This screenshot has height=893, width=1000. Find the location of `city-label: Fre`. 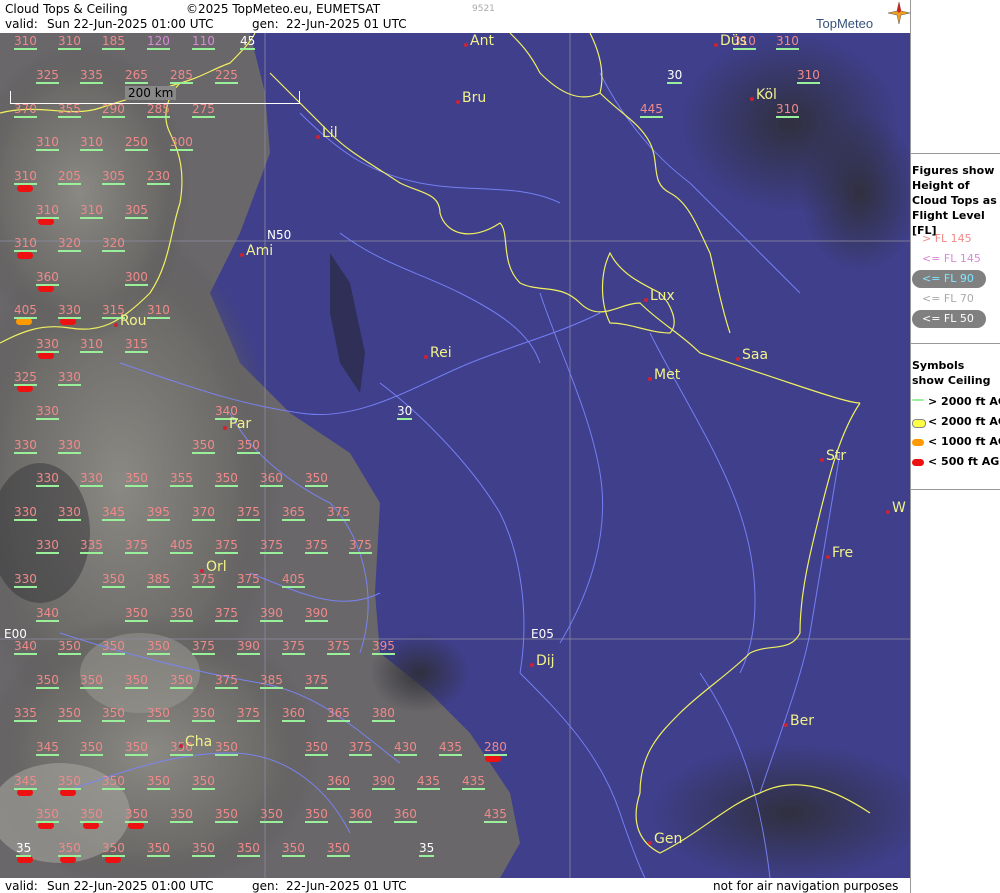

city-label: Fre is located at coordinates (839, 553).